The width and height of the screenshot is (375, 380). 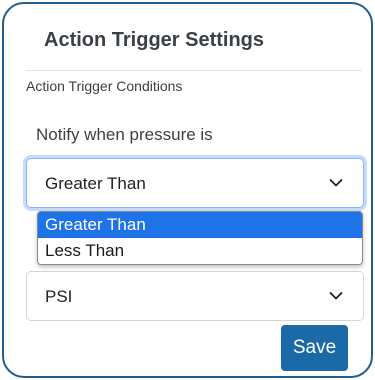 What do you see at coordinates (95, 183) in the screenshot?
I see `pressure-condition-value: Greater Than` at bounding box center [95, 183].